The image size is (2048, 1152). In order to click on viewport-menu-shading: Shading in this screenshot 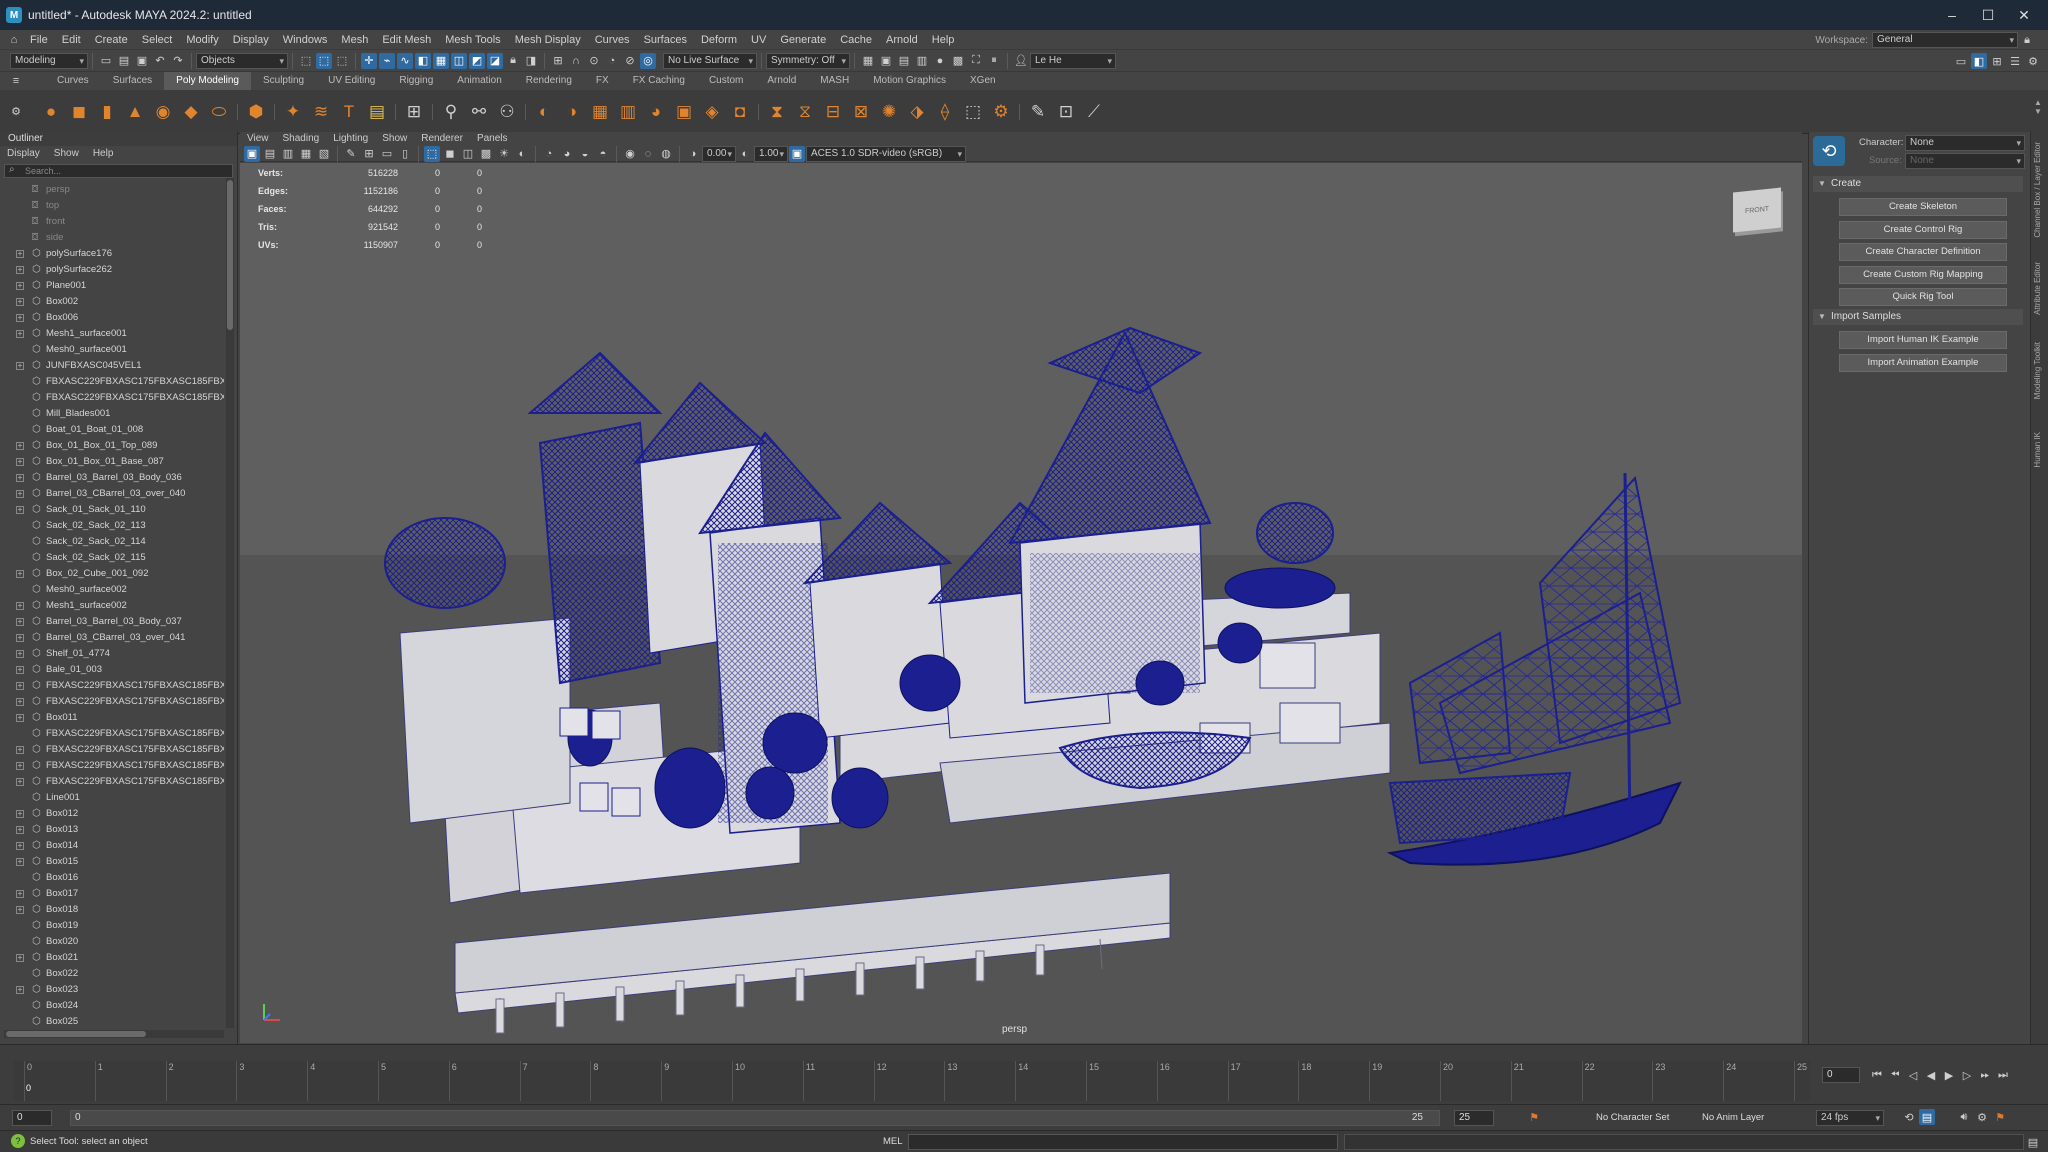, I will do `click(301, 139)`.